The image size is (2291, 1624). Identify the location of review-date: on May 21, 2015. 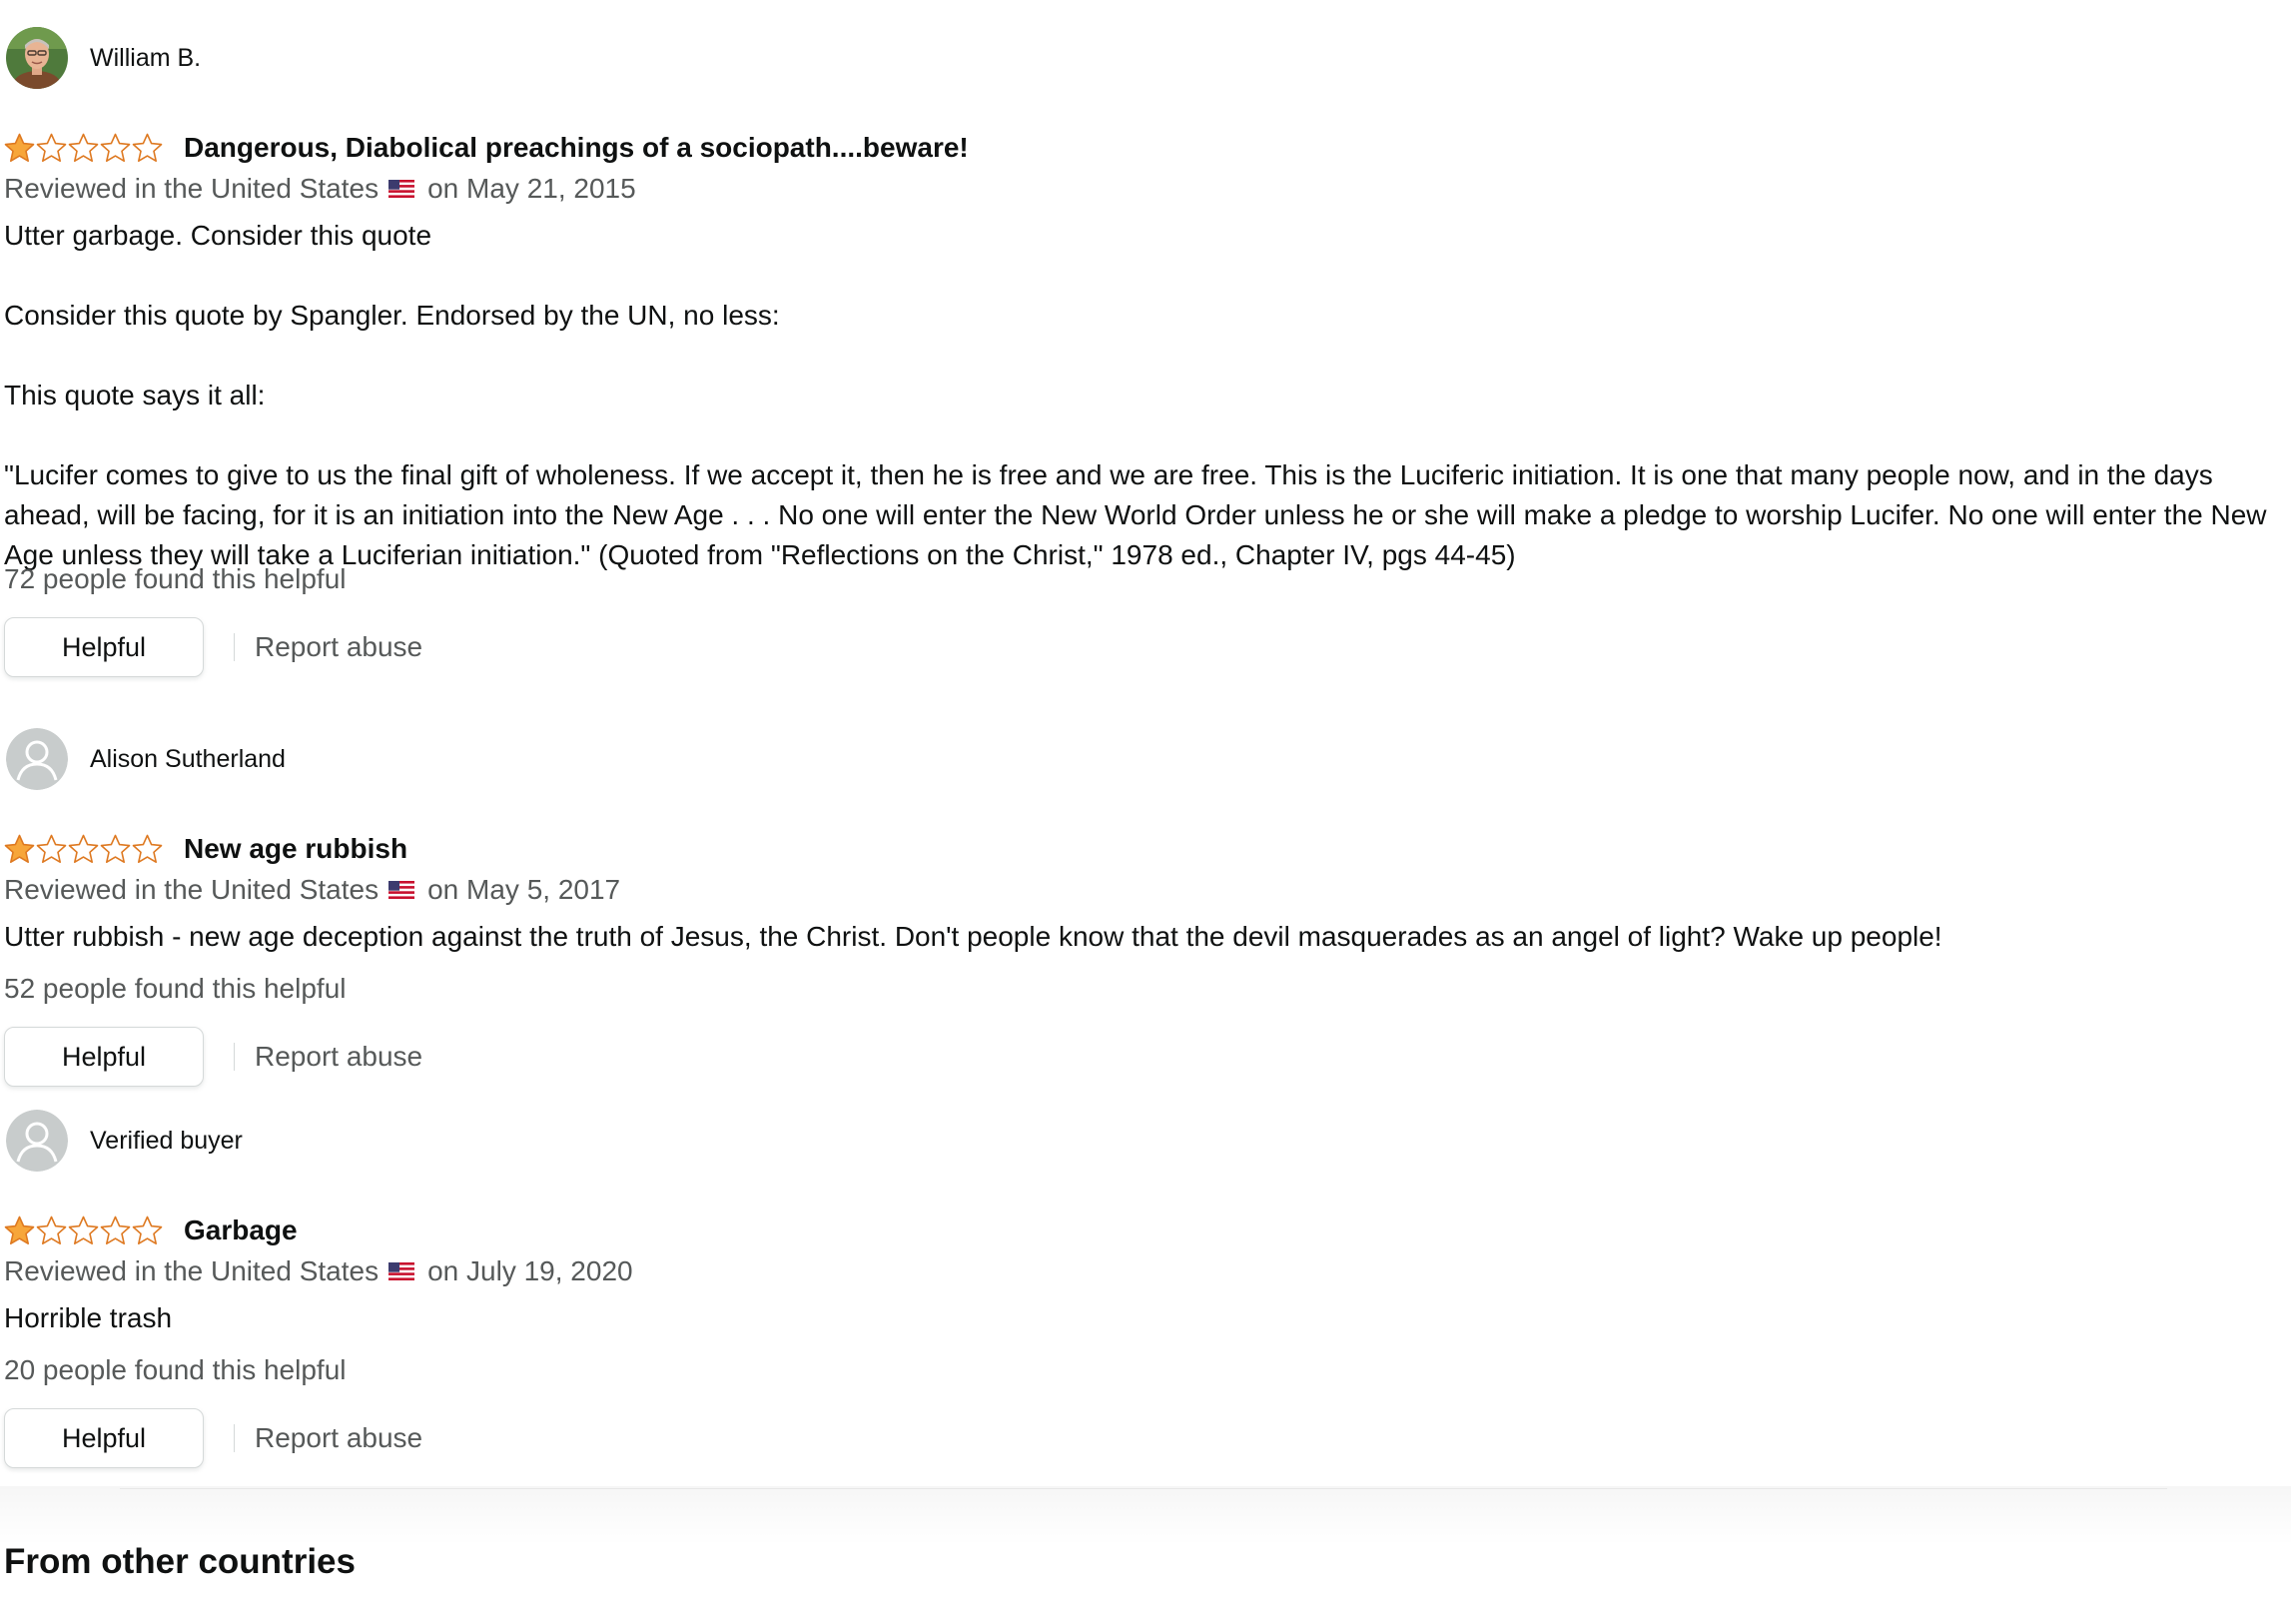
(532, 188).